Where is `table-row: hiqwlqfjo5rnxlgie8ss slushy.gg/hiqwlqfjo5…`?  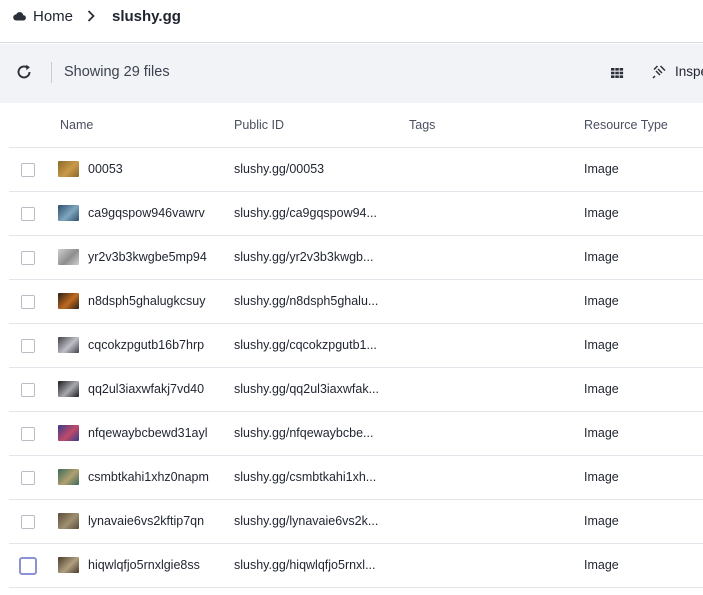
table-row: hiqwlqfjo5rnxlgie8ss slushy.gg/hiqwlqfjo5… is located at coordinates (356, 566).